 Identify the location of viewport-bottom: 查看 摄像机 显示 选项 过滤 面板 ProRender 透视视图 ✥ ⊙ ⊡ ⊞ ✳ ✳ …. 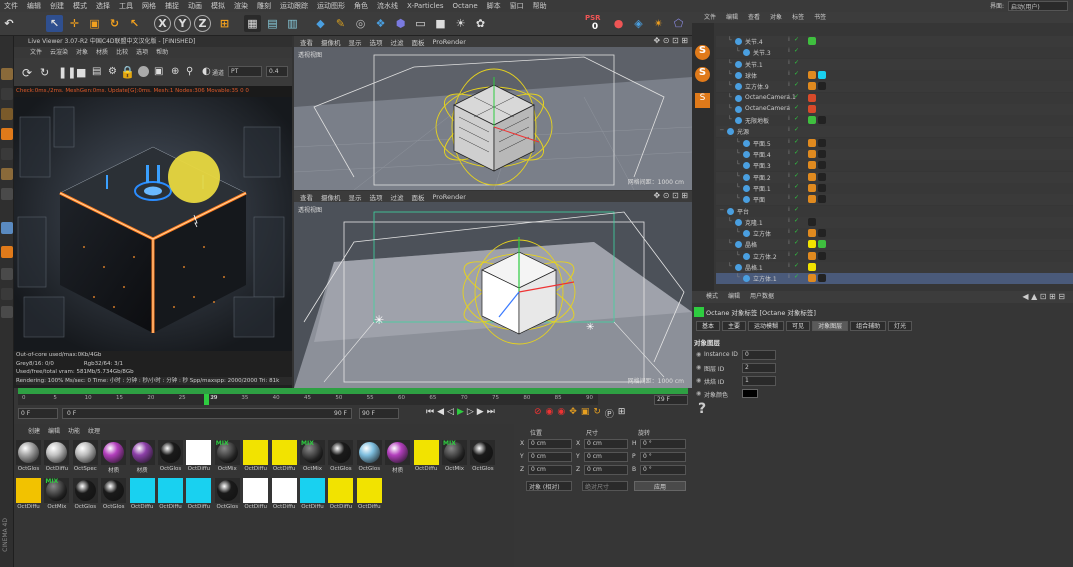
(493, 289).